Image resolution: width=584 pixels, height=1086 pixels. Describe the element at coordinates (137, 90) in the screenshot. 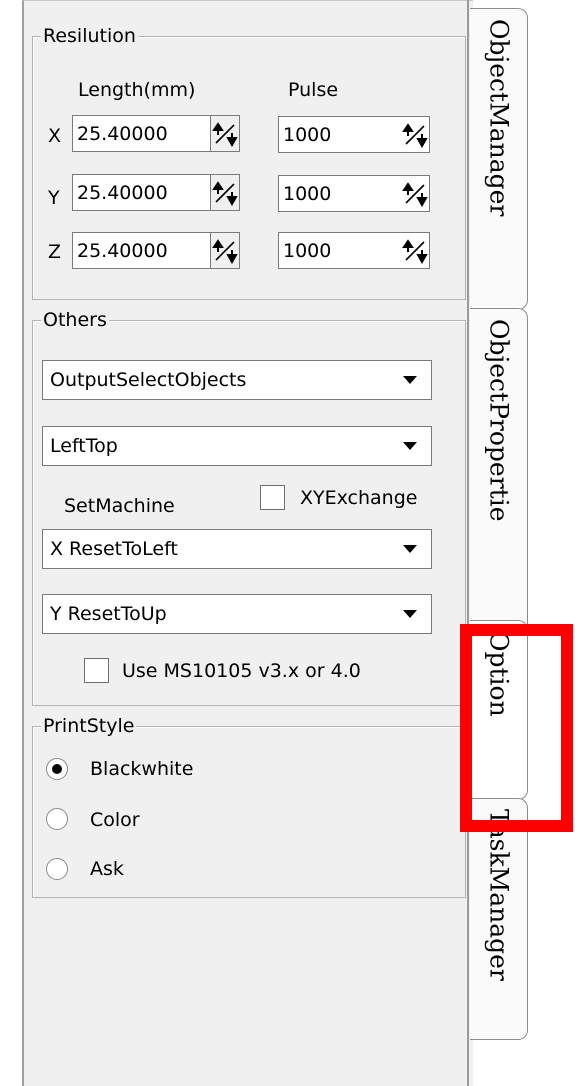

I see `length-column-label: Length(mm)` at that location.